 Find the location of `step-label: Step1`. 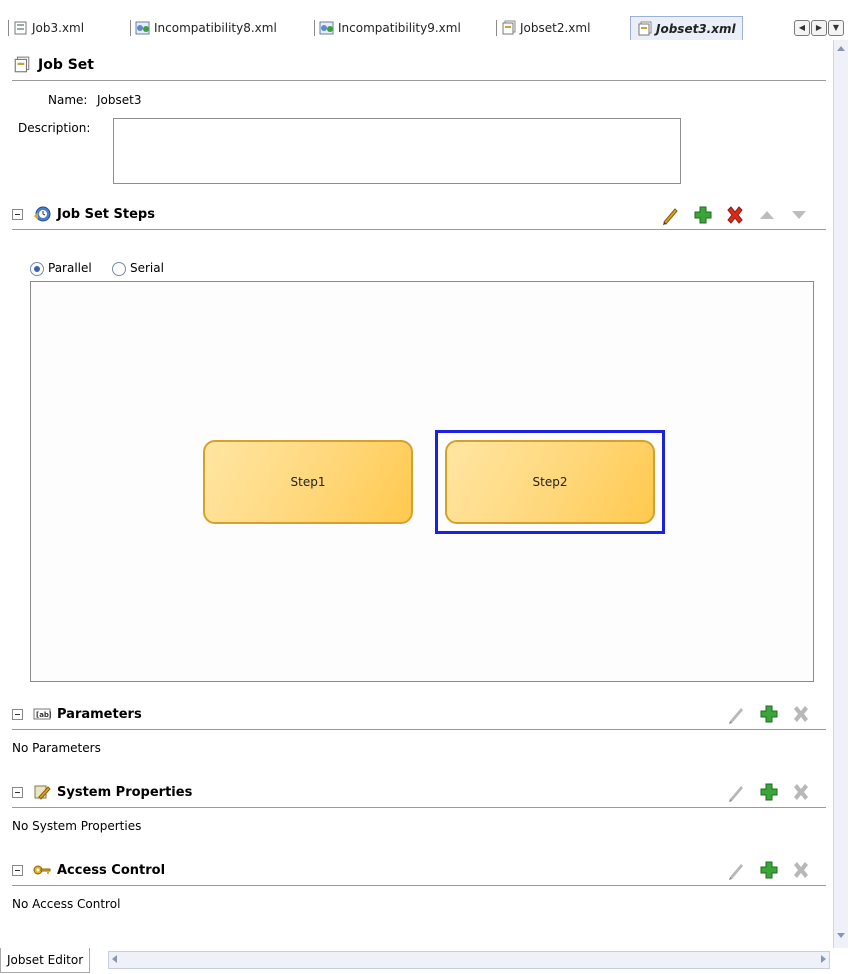

step-label: Step1 is located at coordinates (308, 482).